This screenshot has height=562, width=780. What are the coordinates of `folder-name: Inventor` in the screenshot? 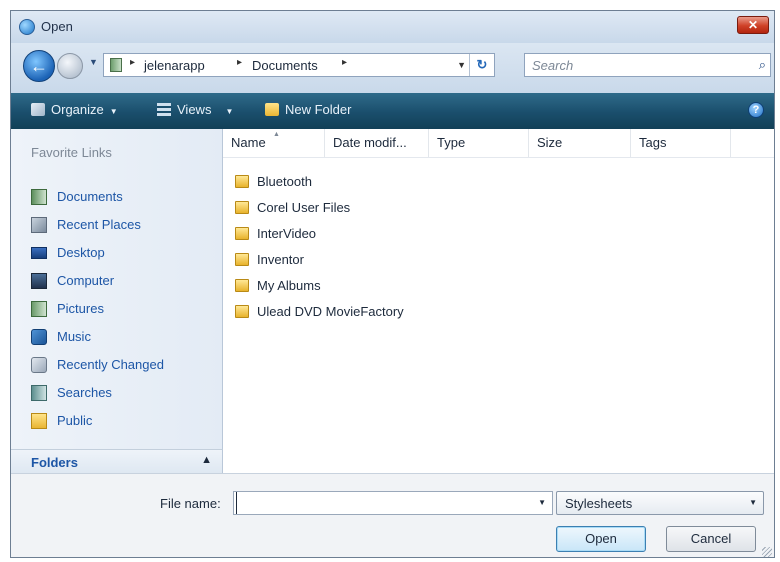 It's located at (280, 259).